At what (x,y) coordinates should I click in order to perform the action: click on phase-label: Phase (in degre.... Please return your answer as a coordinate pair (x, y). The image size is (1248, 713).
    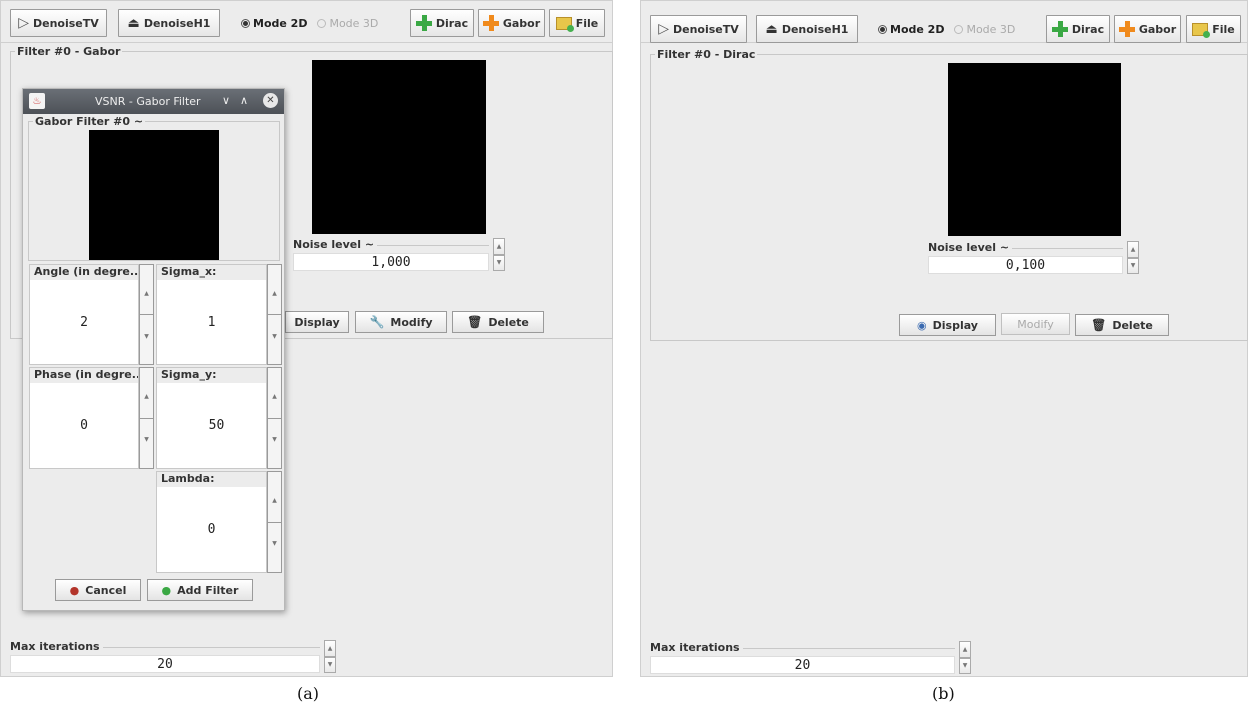
    Looking at the image, I should click on (84, 375).